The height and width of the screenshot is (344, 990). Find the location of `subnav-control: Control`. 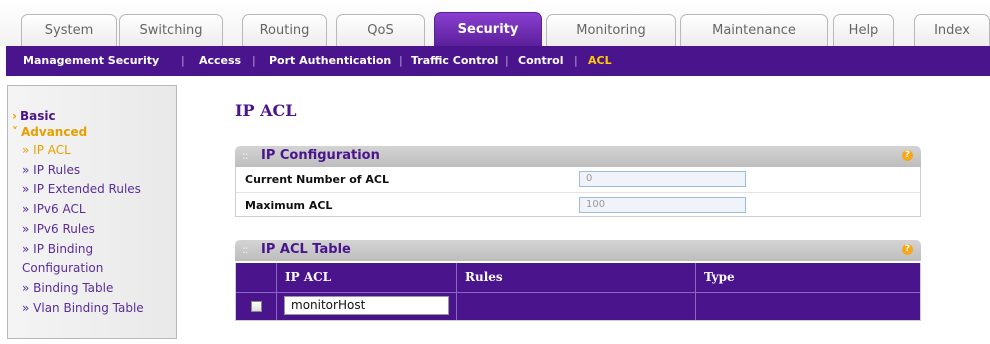

subnav-control: Control is located at coordinates (540, 61).